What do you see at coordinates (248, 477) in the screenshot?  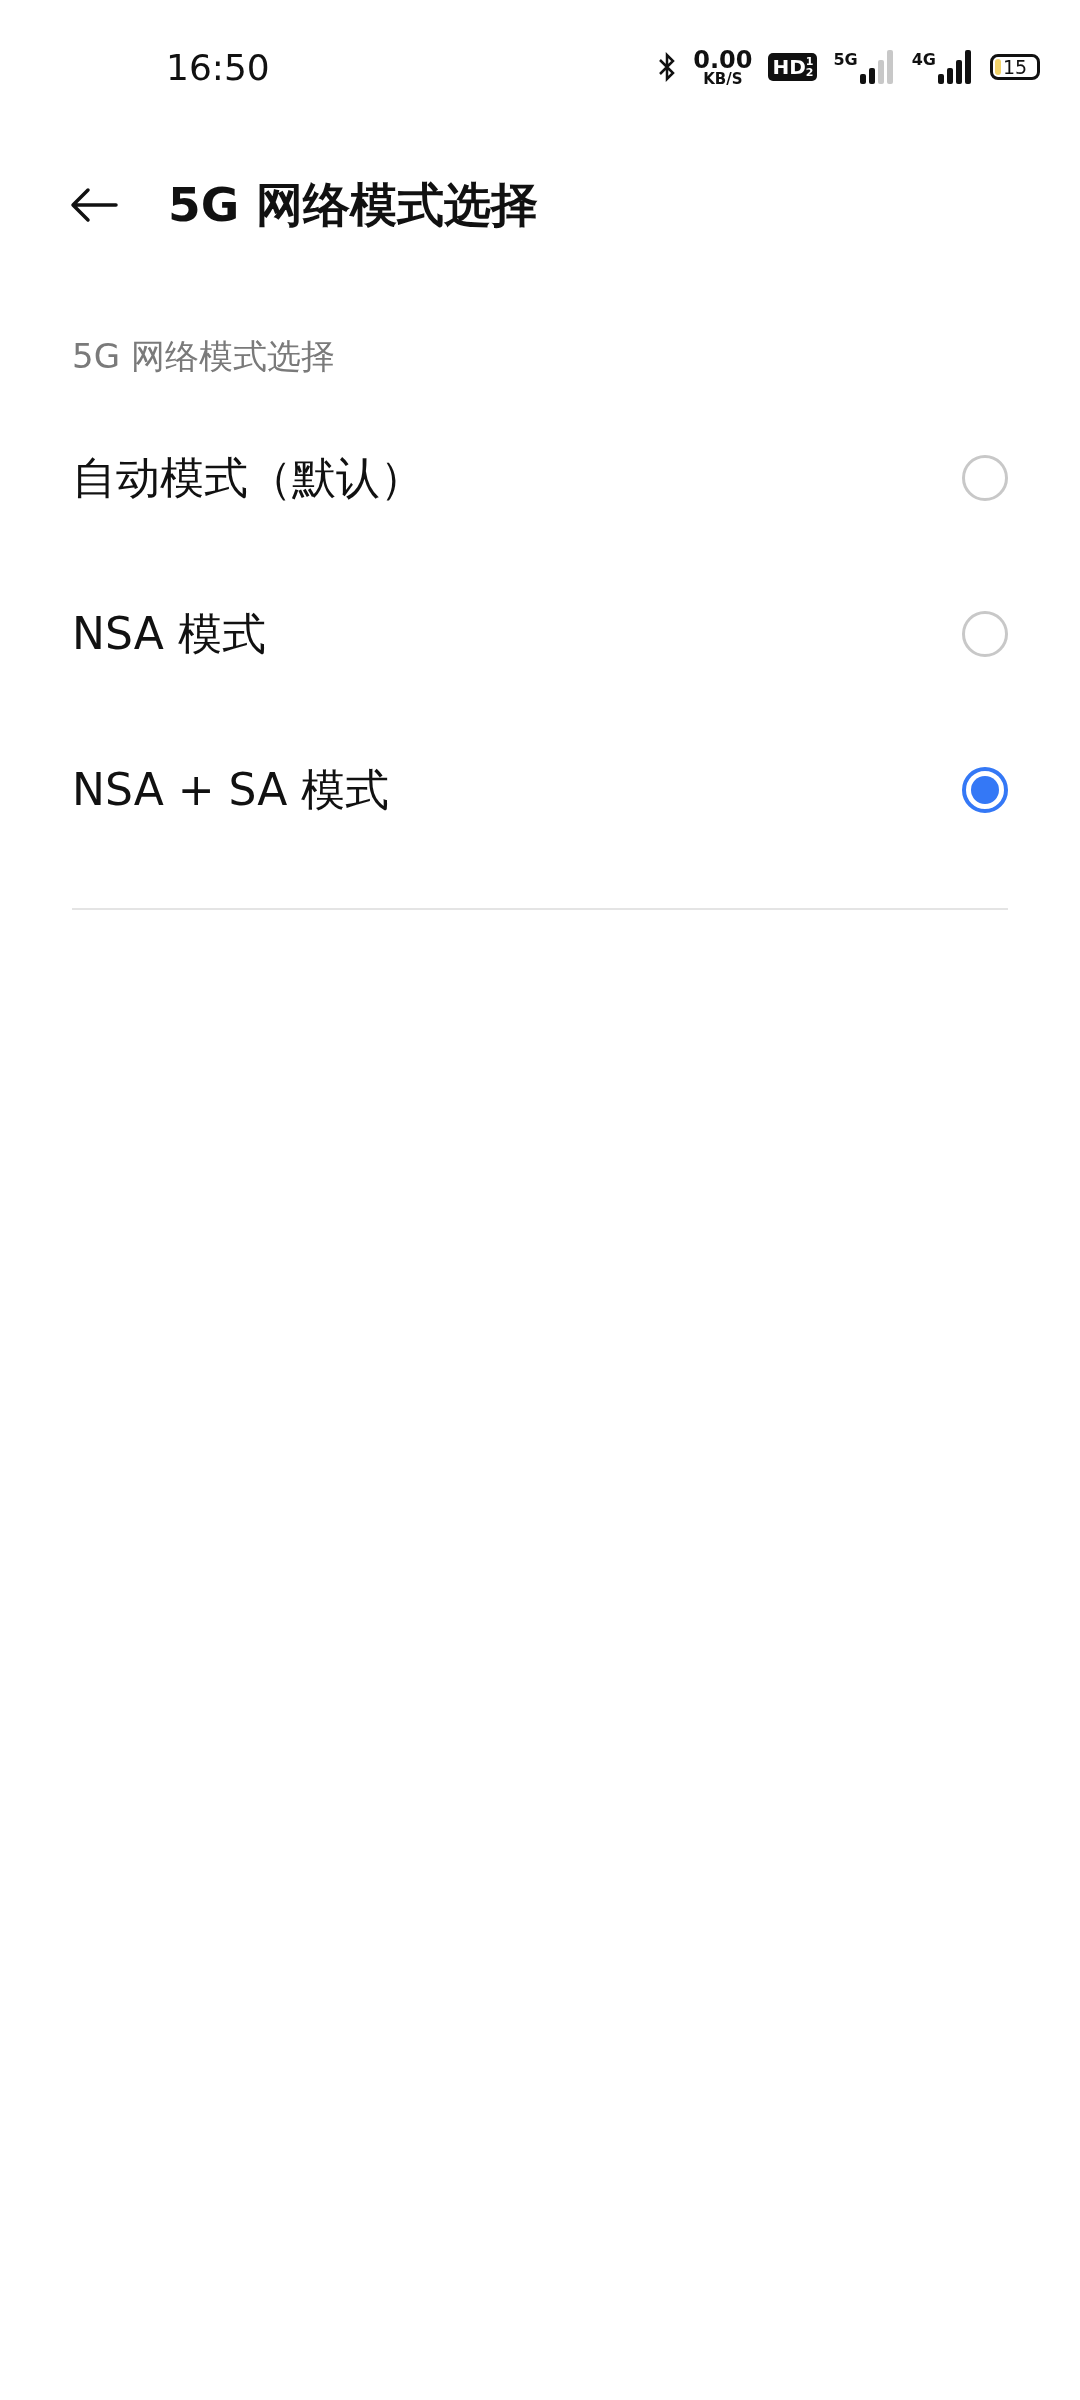 I see `option-label: 自动模式（默认）` at bounding box center [248, 477].